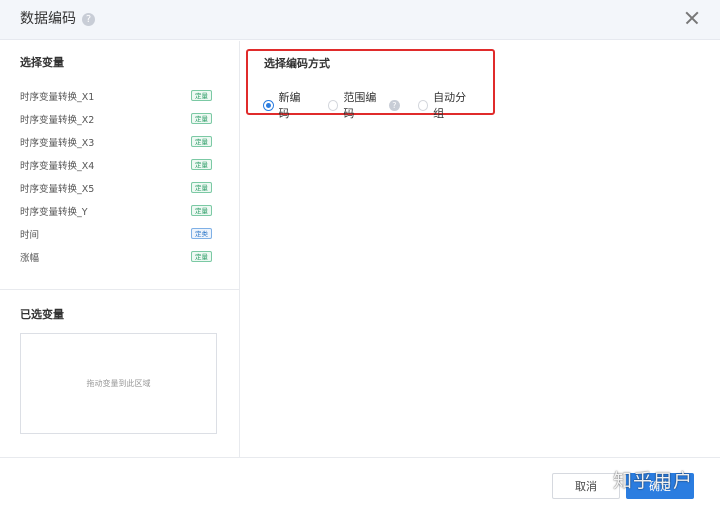 The width and height of the screenshot is (720, 506). What do you see at coordinates (57, 120) in the screenshot?
I see `variable-name: 时序变量转换_X2` at bounding box center [57, 120].